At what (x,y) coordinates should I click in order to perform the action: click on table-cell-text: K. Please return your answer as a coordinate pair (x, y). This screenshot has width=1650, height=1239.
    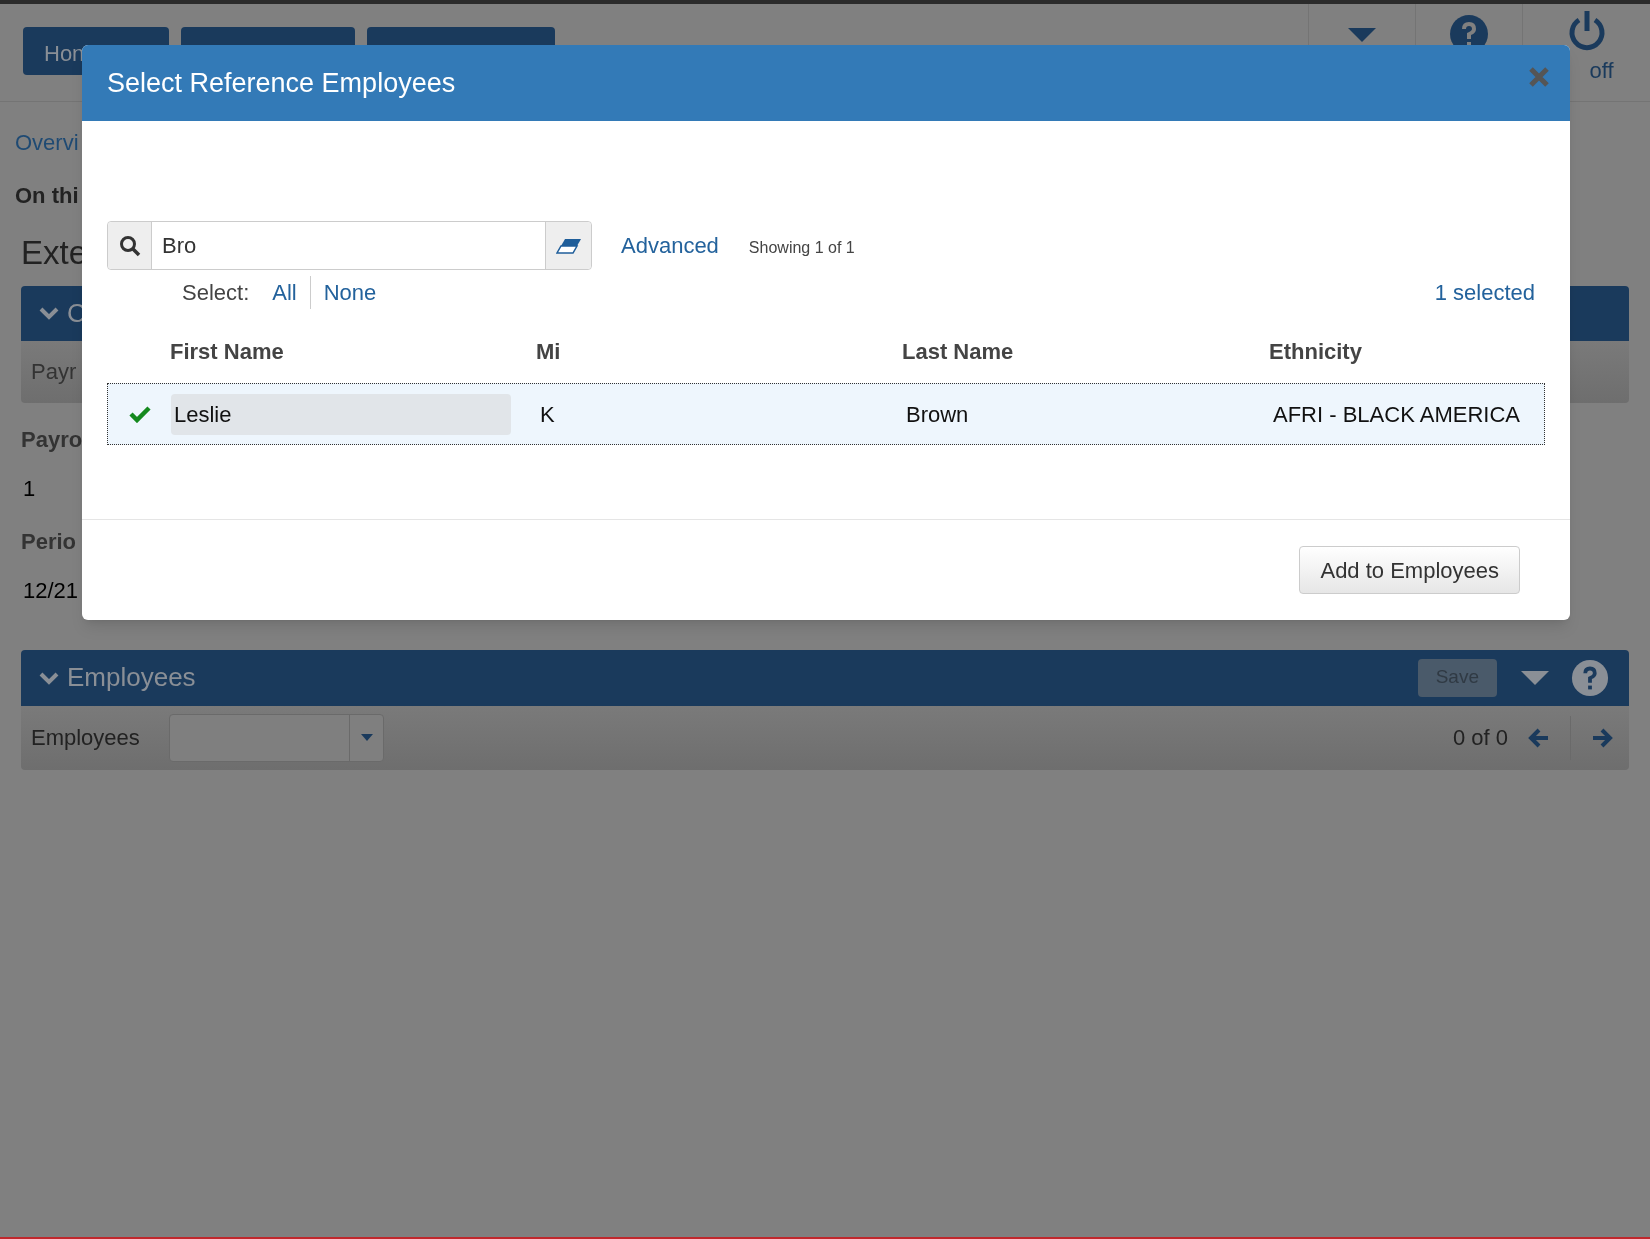
    Looking at the image, I should click on (547, 414).